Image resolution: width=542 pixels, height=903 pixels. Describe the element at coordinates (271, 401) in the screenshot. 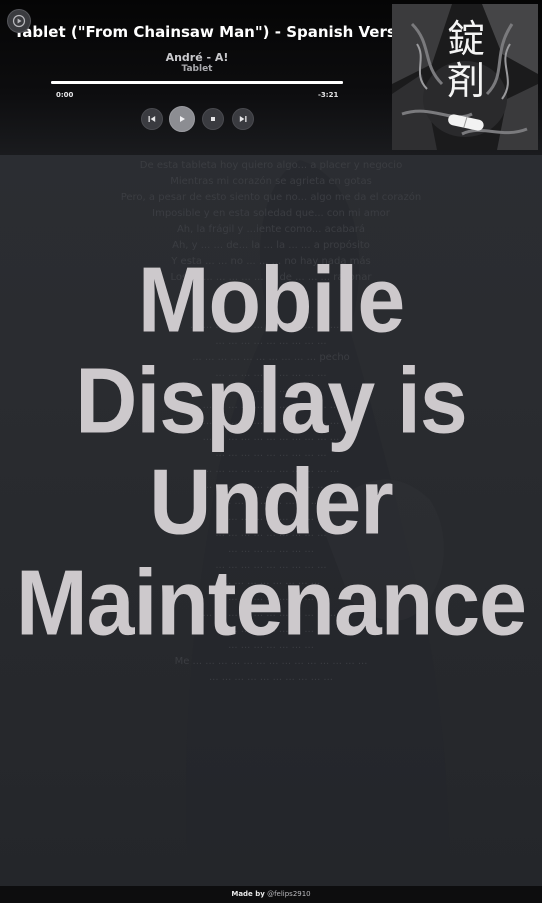

I see `maintenance-line: Display is` at that location.